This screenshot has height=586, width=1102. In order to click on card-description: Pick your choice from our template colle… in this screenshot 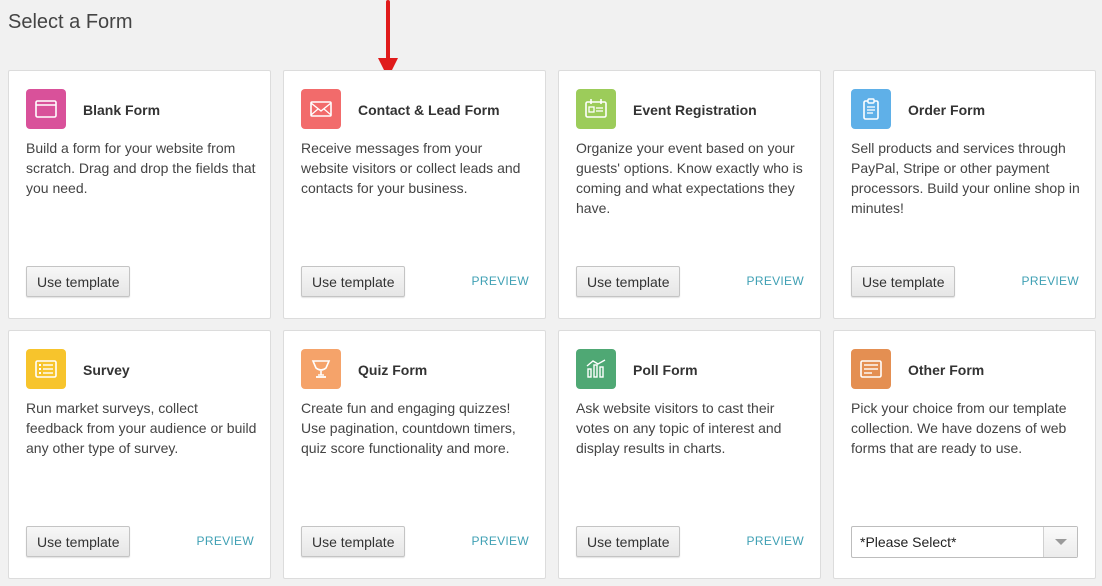, I will do `click(959, 428)`.